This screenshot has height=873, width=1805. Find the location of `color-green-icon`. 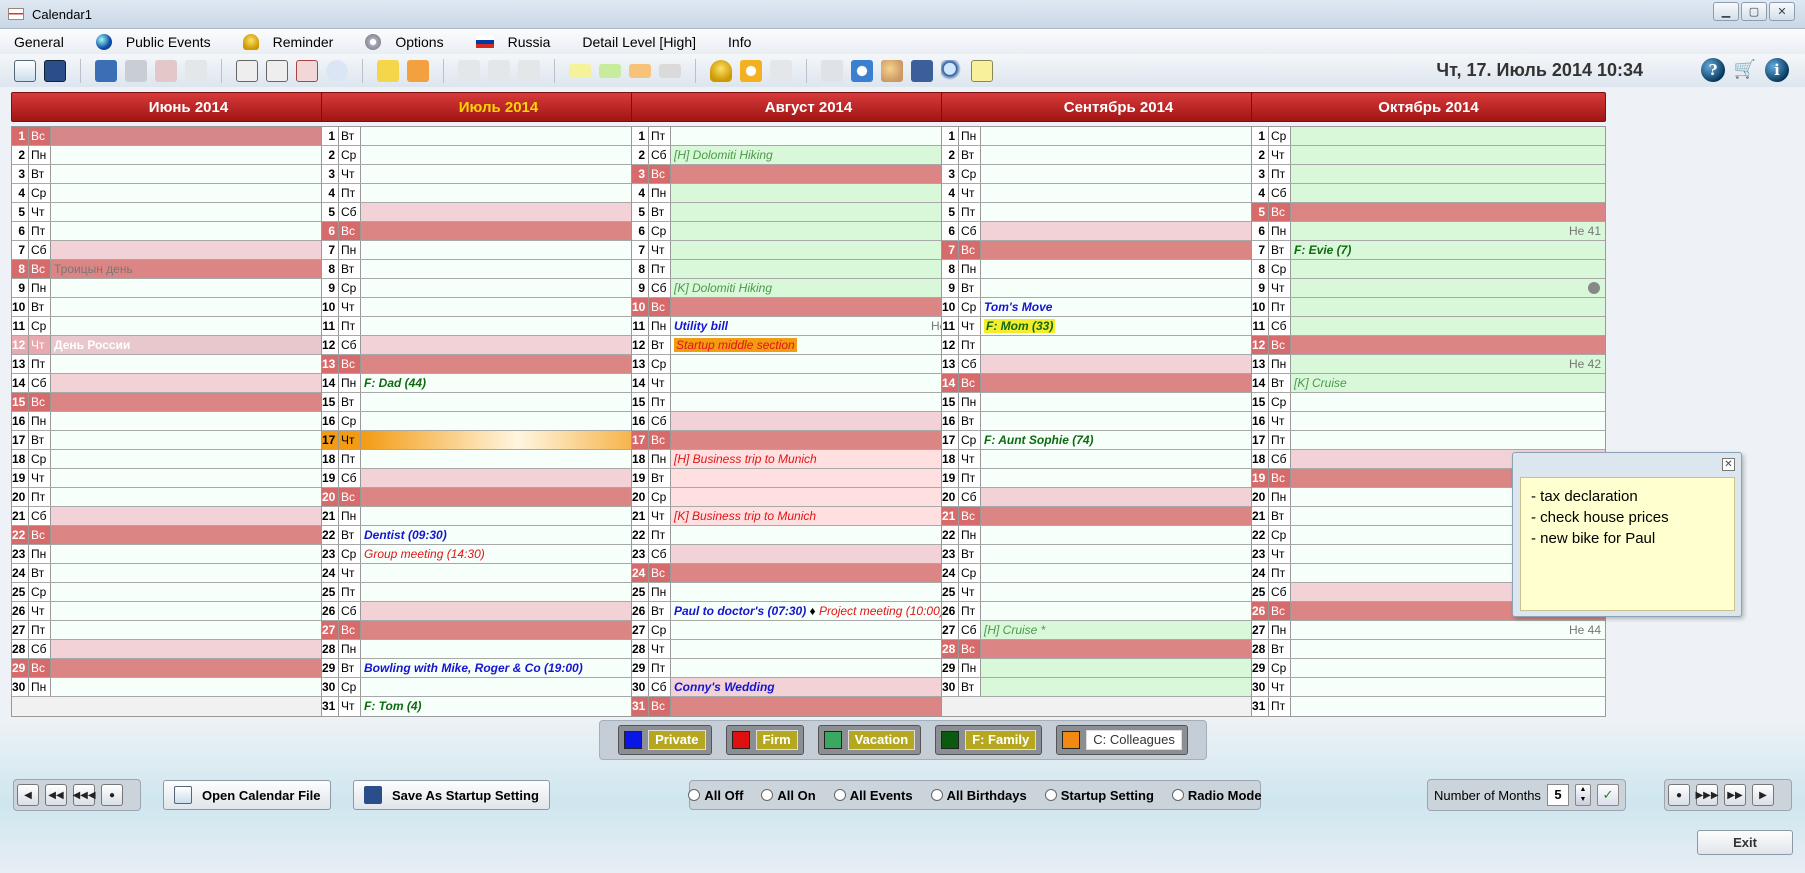

color-green-icon is located at coordinates (610, 70).